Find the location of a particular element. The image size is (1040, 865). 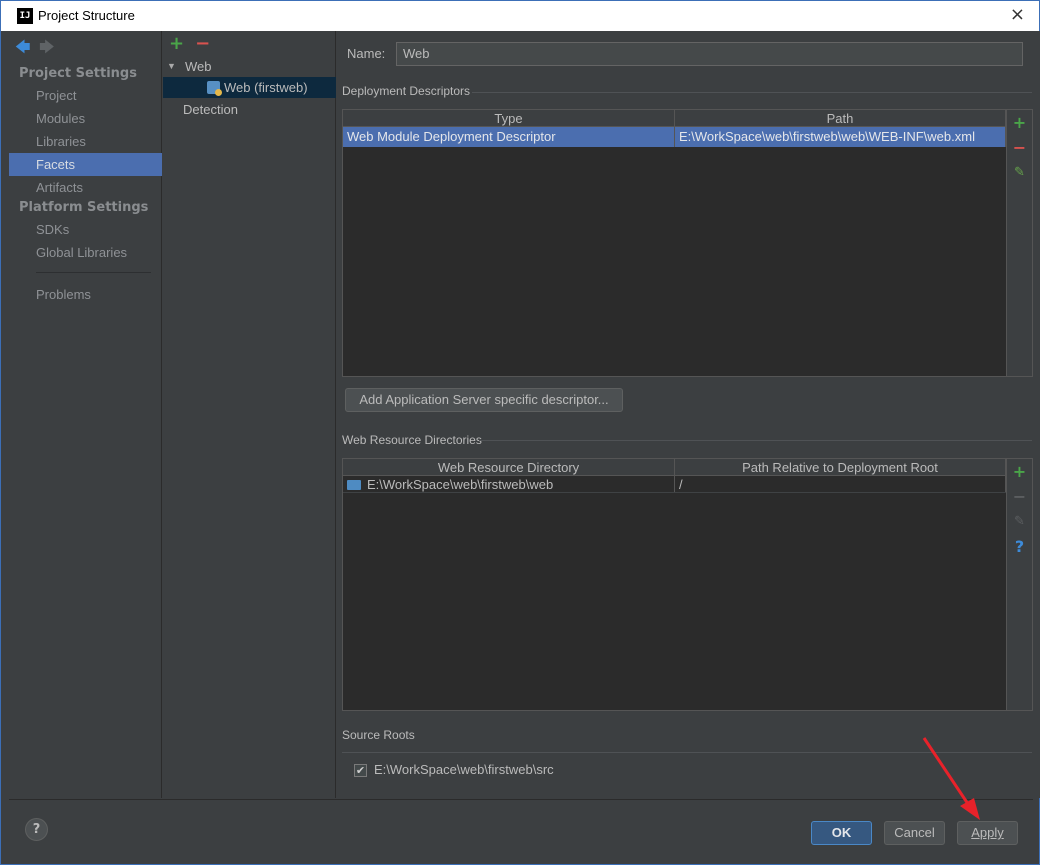

sidebar-item-modules: Modules is located at coordinates (85, 118).